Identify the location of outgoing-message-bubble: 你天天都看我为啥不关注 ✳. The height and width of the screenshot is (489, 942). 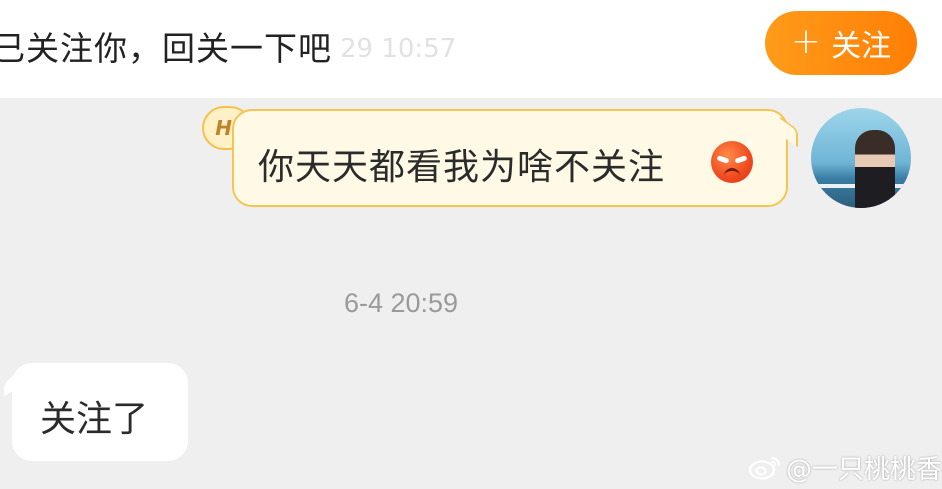
(515, 158).